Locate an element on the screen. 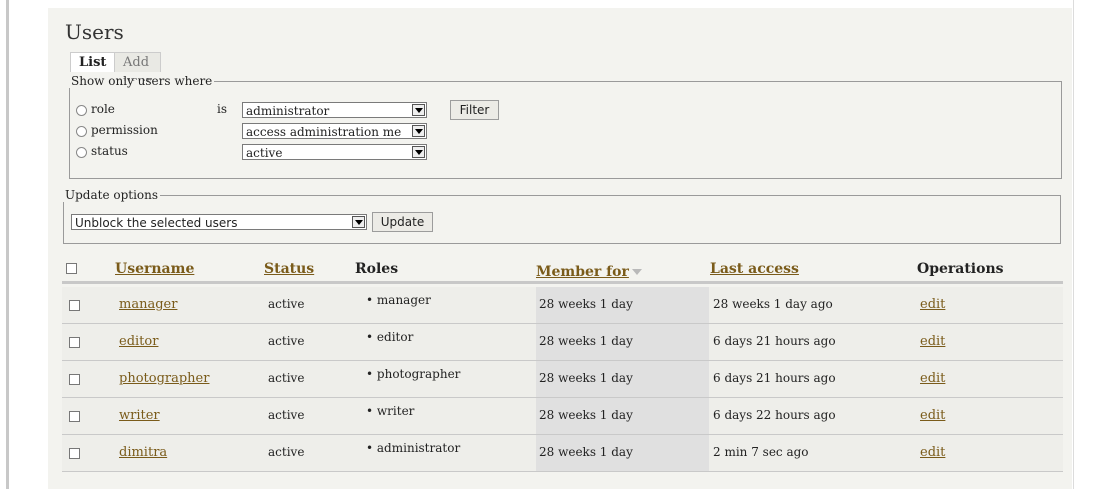 The height and width of the screenshot is (489, 1109). filter-label-permission: permission is located at coordinates (124, 130).